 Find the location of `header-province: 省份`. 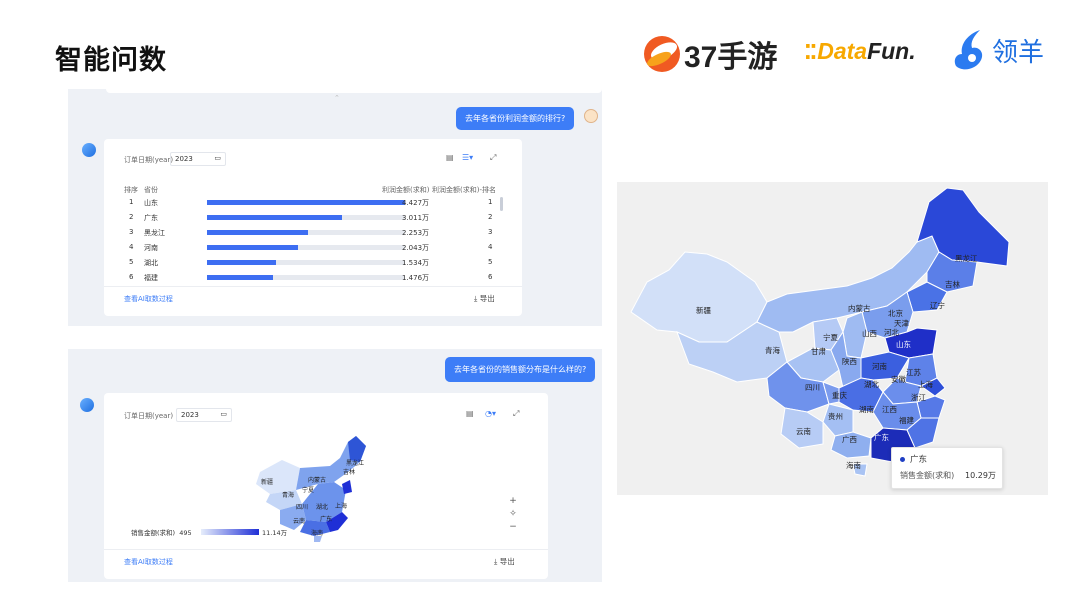

header-province: 省份 is located at coordinates (151, 190).